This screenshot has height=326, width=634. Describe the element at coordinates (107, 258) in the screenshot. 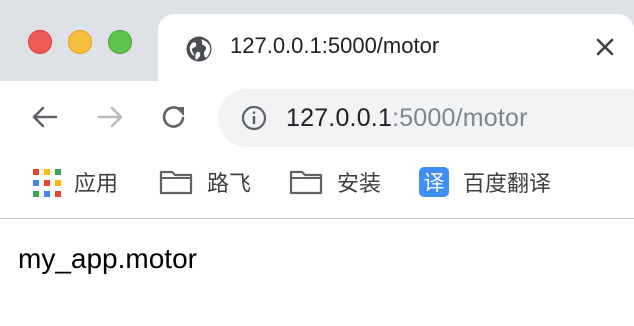

I see `page-body-text: my_app.motor` at that location.